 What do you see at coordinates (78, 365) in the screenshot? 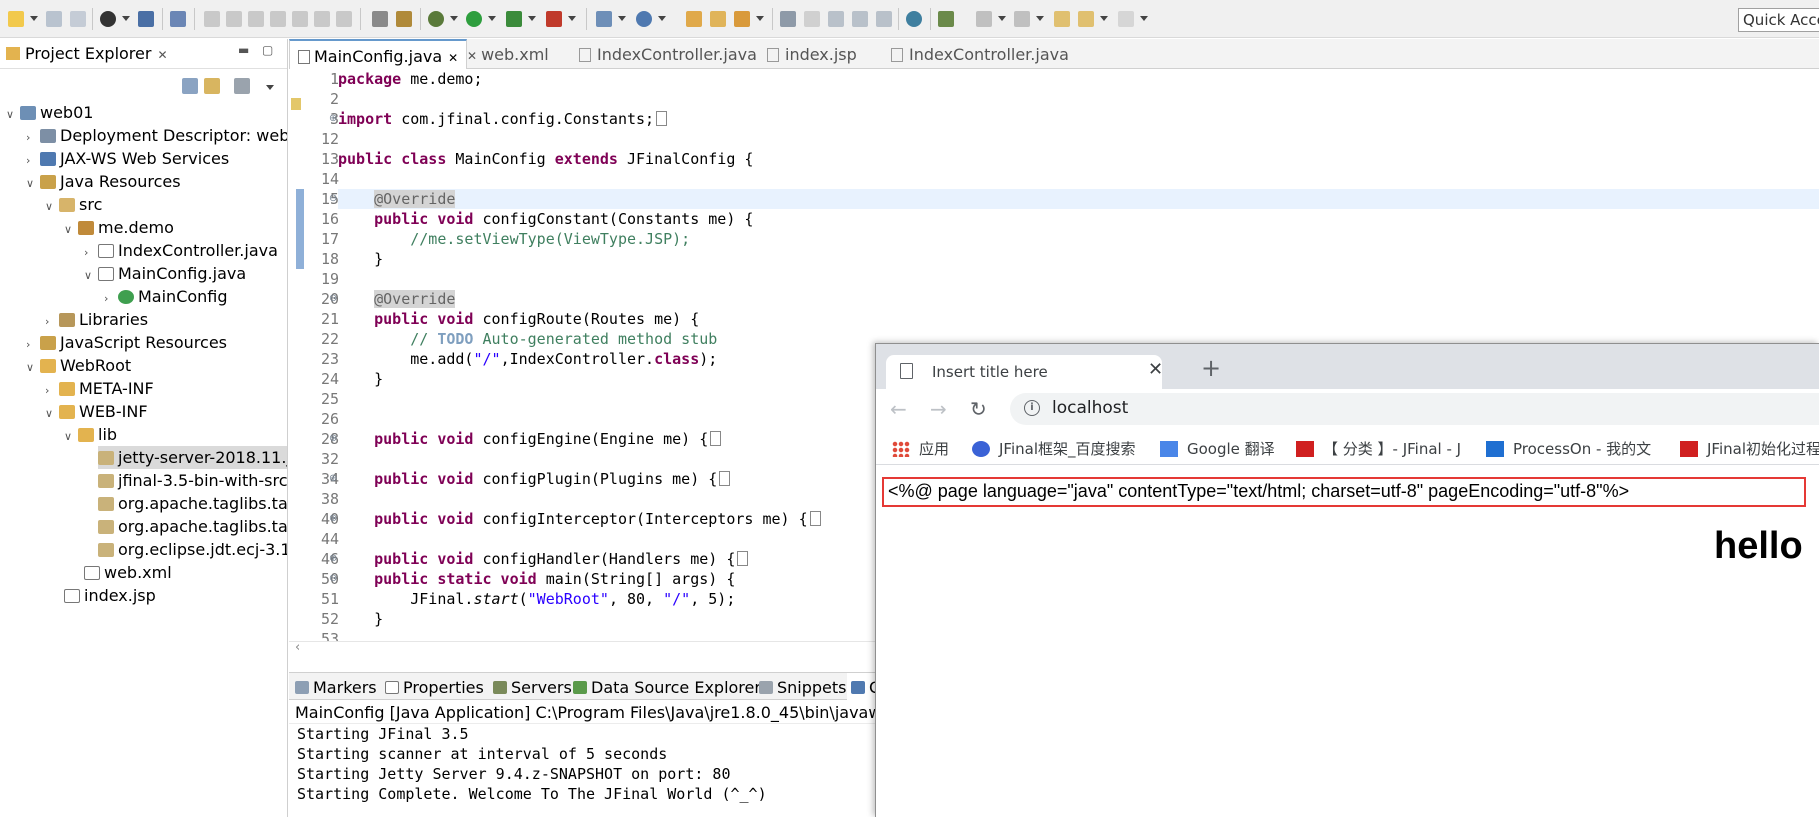
I see `tree-item-webroot: ∨ WebRoot` at bounding box center [78, 365].